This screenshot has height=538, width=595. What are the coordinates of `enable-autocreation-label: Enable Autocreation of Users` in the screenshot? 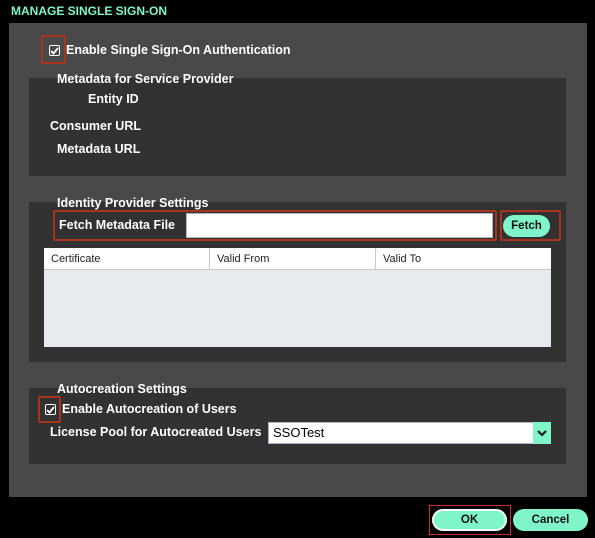 It's located at (149, 409).